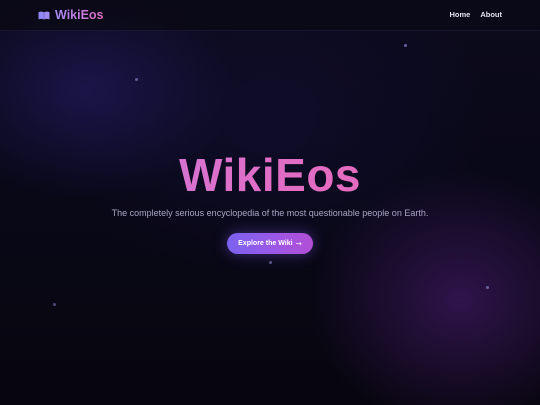 The width and height of the screenshot is (540, 405). I want to click on top-navbar: WikiEos Home About, so click(270, 15).